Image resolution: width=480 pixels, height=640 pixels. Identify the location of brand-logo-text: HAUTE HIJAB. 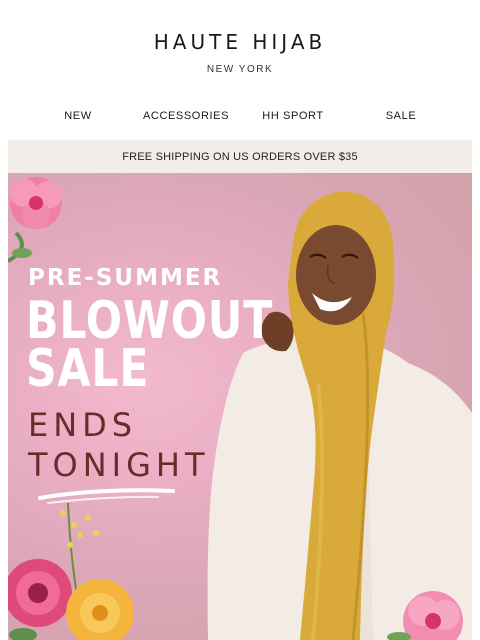
(240, 42).